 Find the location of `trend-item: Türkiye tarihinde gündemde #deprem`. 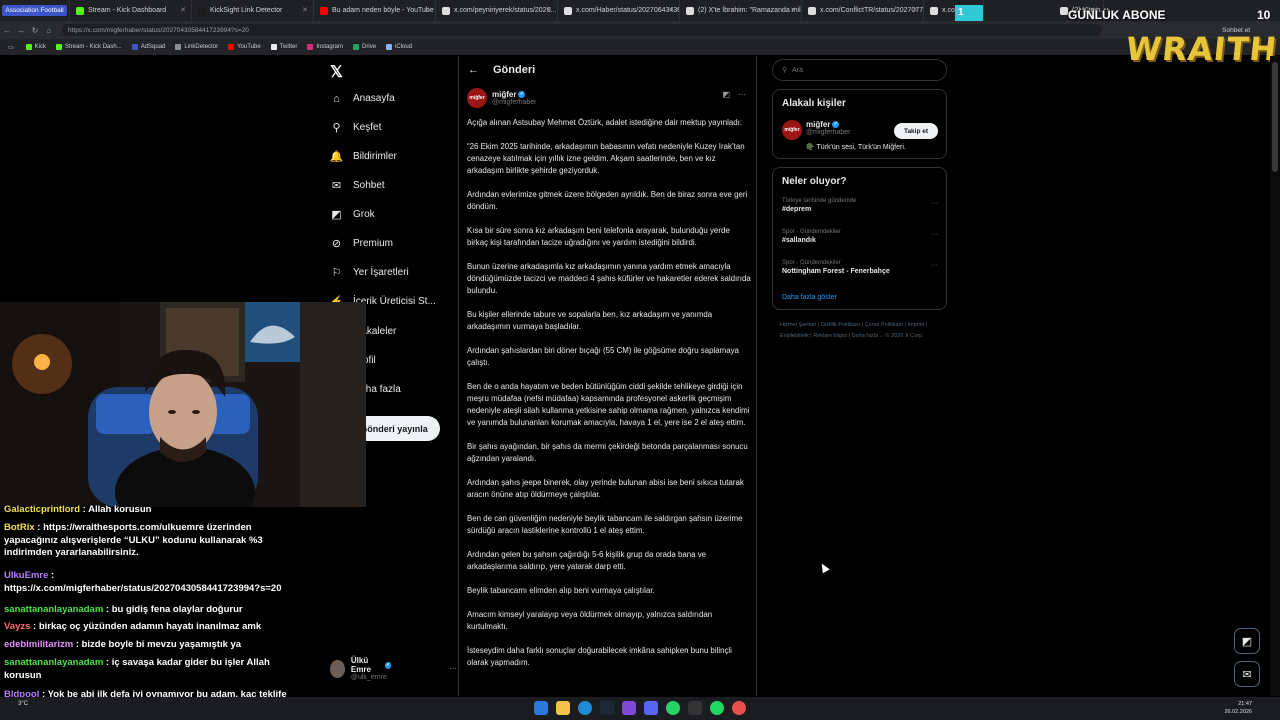

trend-item: Türkiye tarihinde gündemde #deprem is located at coordinates (819, 205).